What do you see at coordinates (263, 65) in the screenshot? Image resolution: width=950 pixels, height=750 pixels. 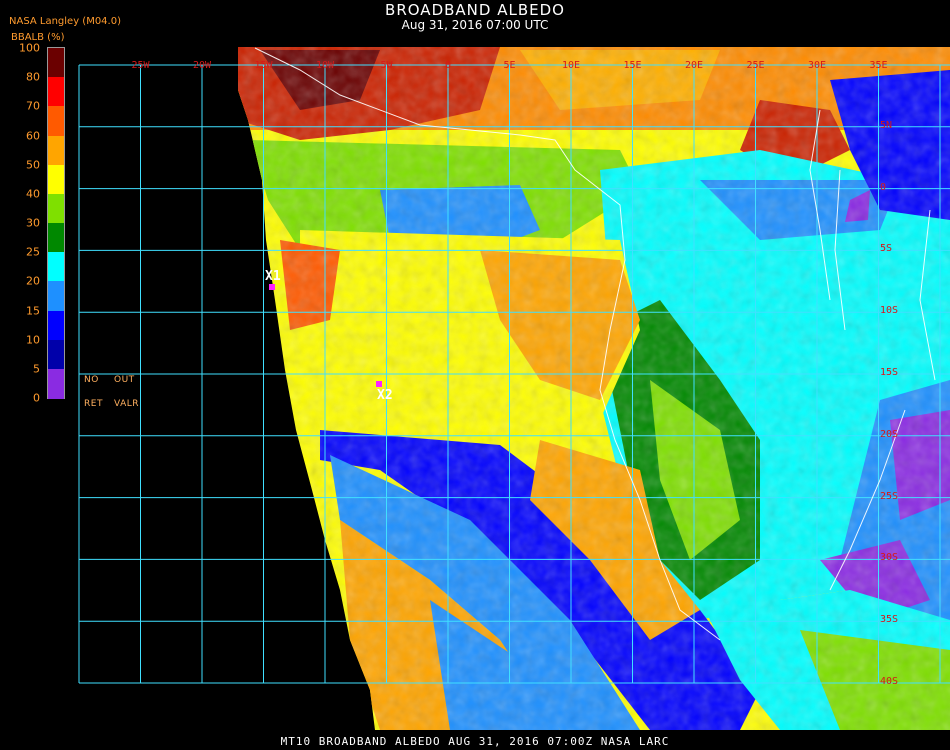 I see `longitude-label: 15W` at bounding box center [263, 65].